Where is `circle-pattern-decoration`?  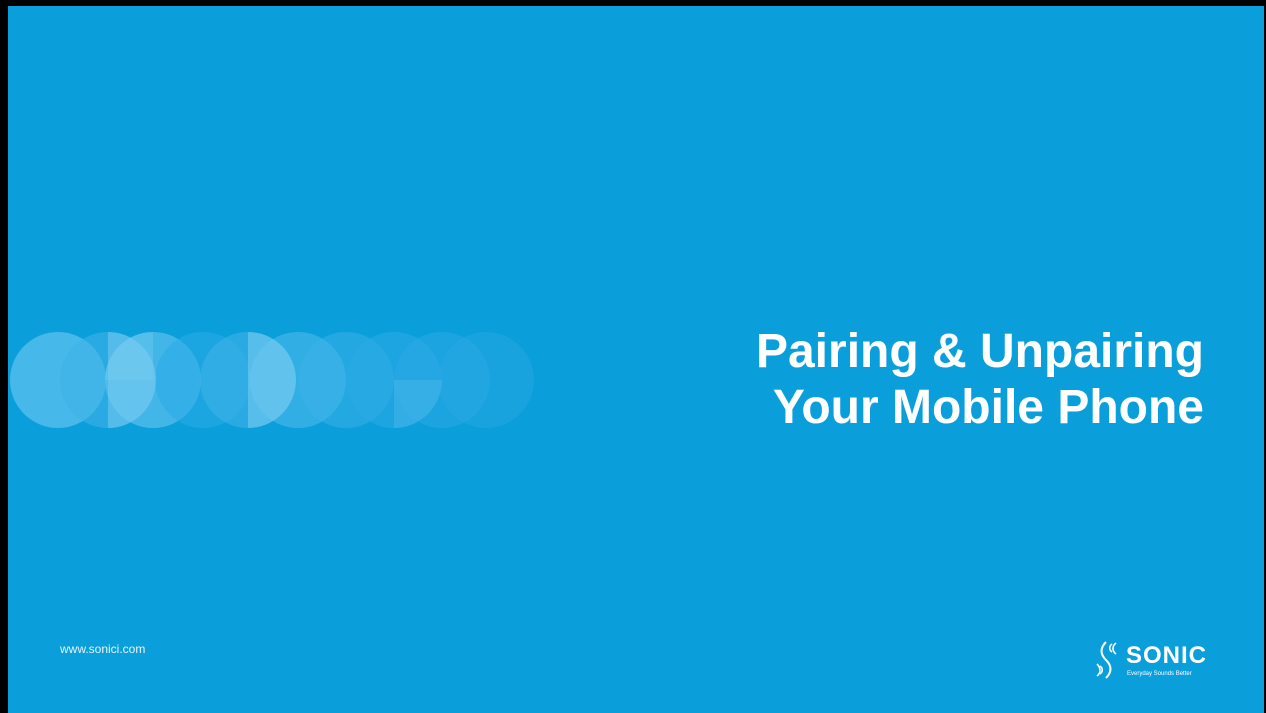 circle-pattern-decoration is located at coordinates (272, 380).